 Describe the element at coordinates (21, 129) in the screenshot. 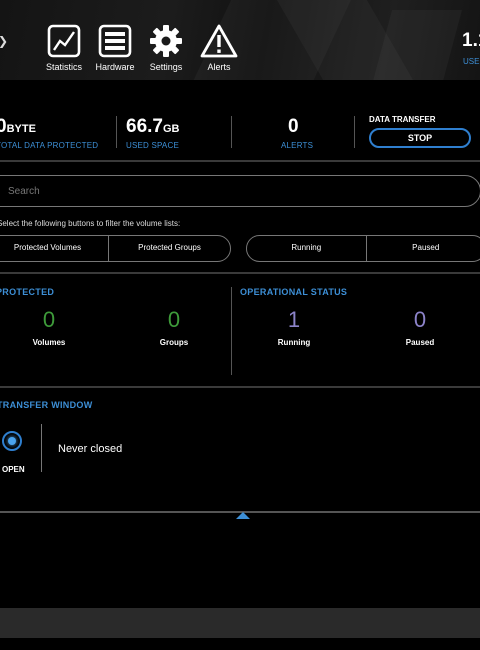

I see `total-protected-unit: BYTE` at that location.